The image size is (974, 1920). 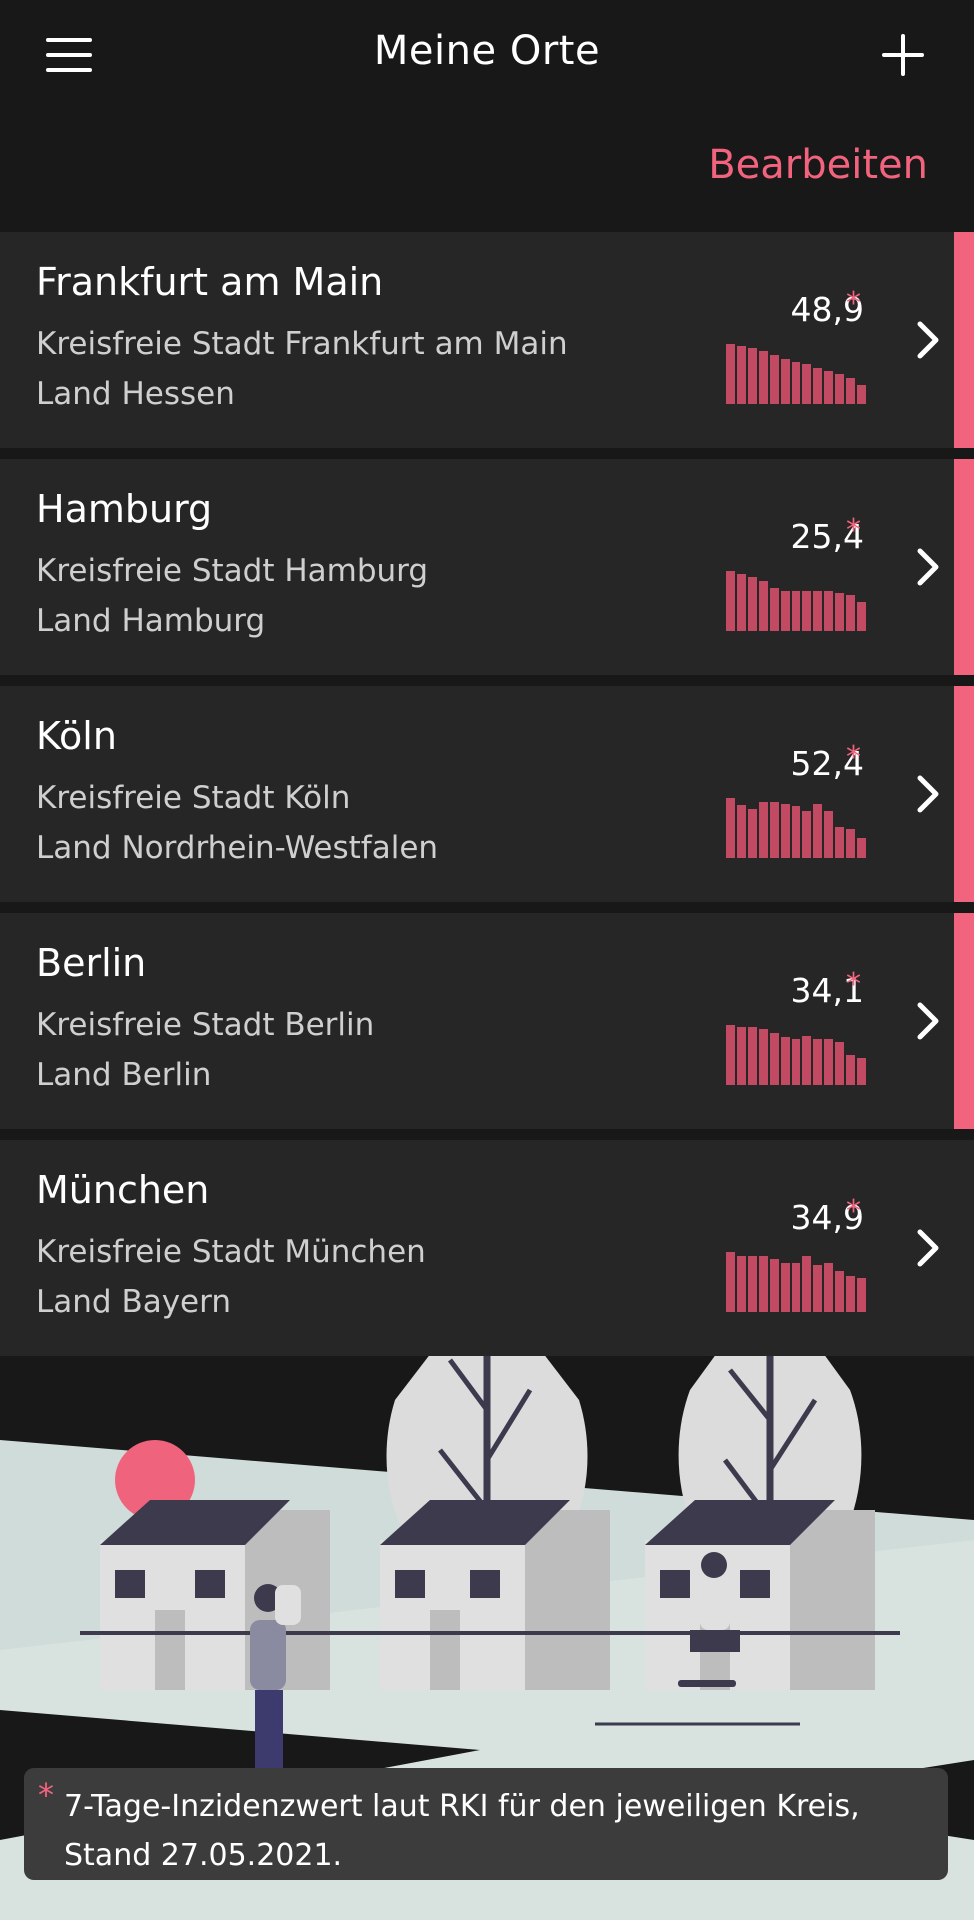 What do you see at coordinates (237, 848) in the screenshot?
I see `state-name: Land Nordrhein-Westfalen` at bounding box center [237, 848].